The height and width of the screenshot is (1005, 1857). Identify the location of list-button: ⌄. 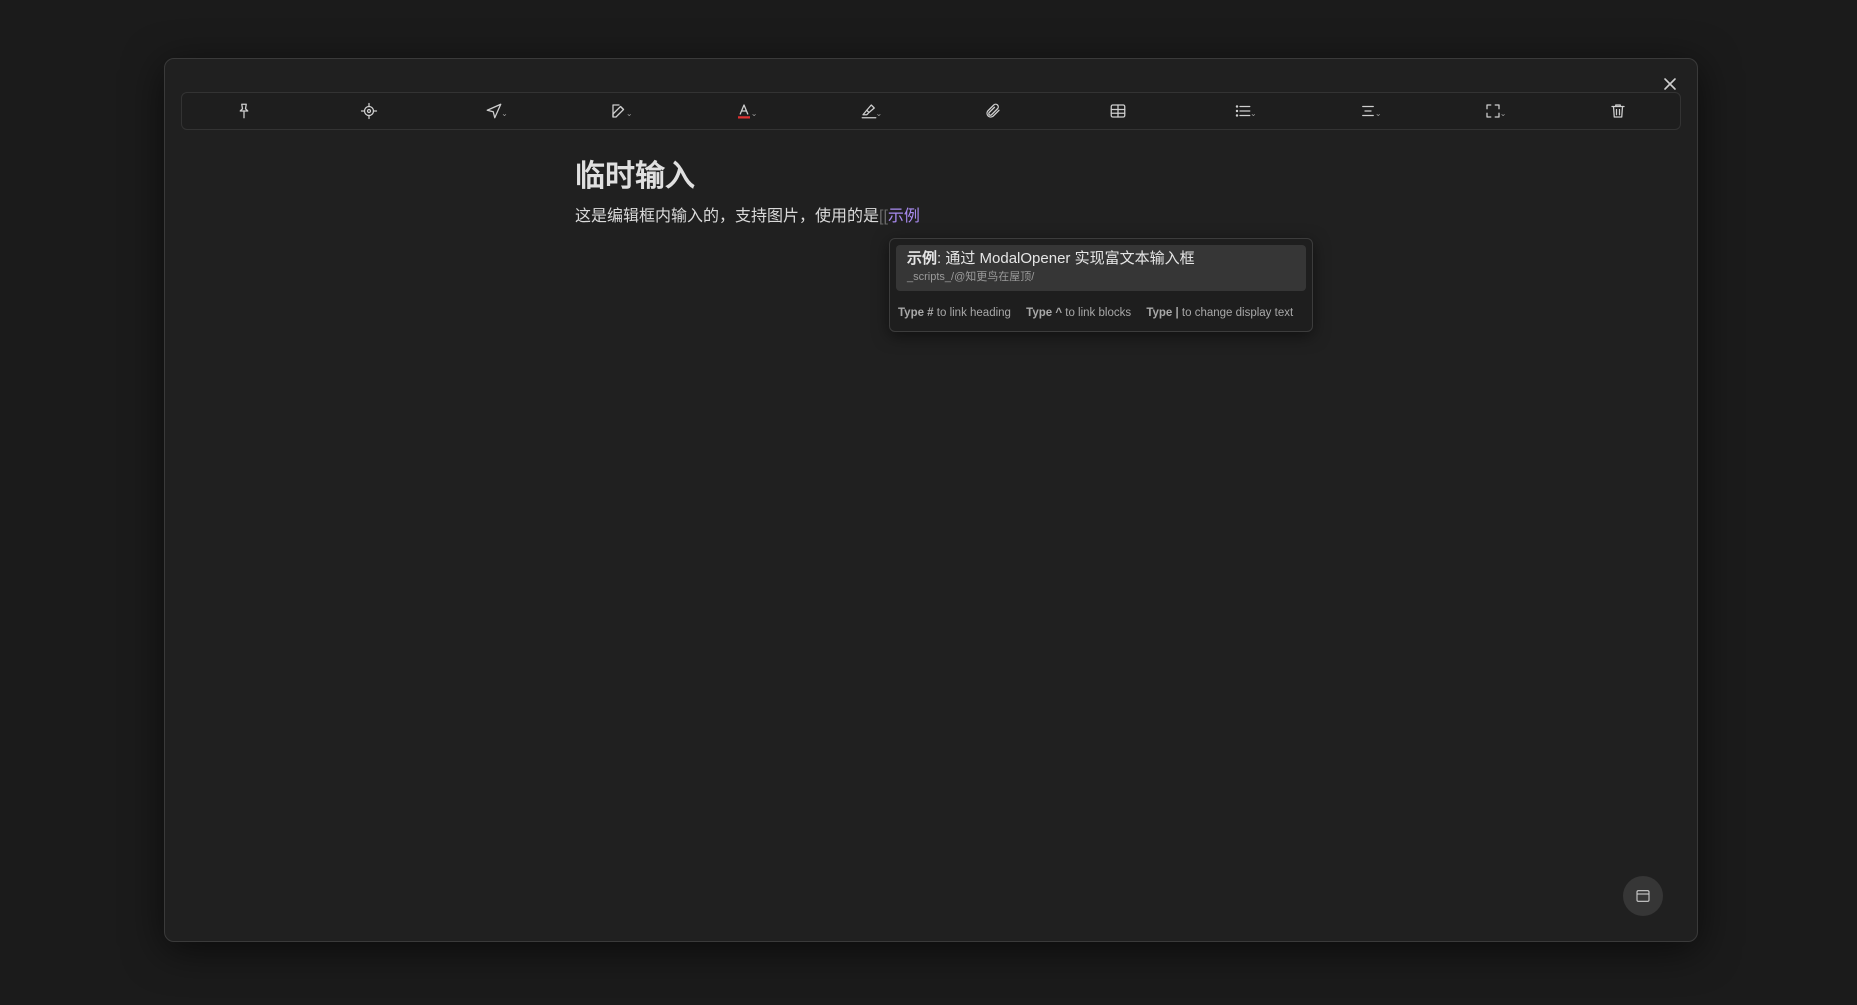
(1243, 111).